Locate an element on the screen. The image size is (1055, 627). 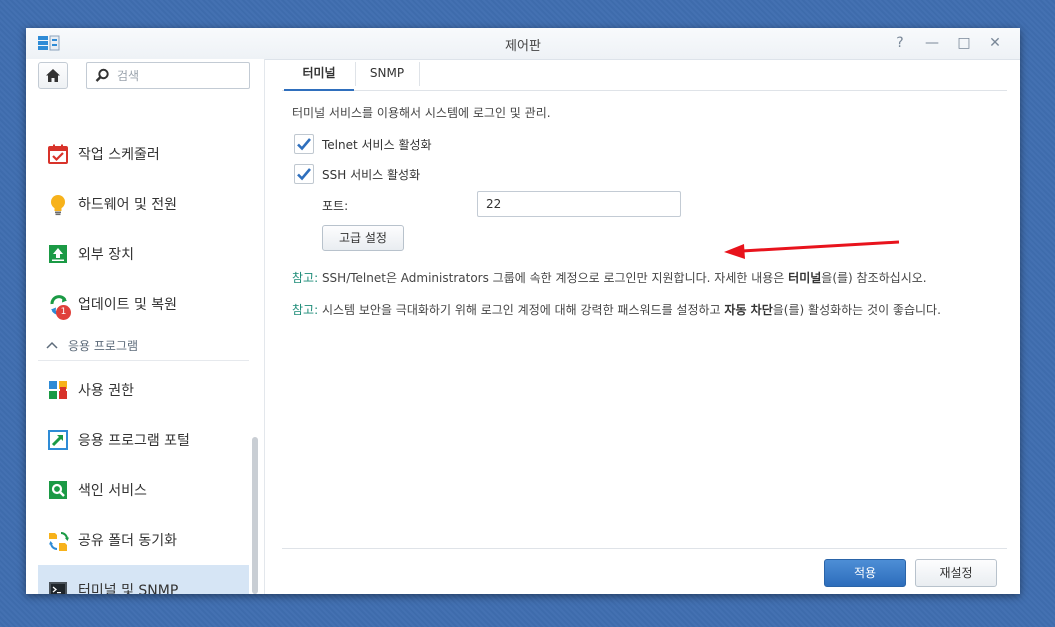
help-icon: ? is located at coordinates (900, 43).